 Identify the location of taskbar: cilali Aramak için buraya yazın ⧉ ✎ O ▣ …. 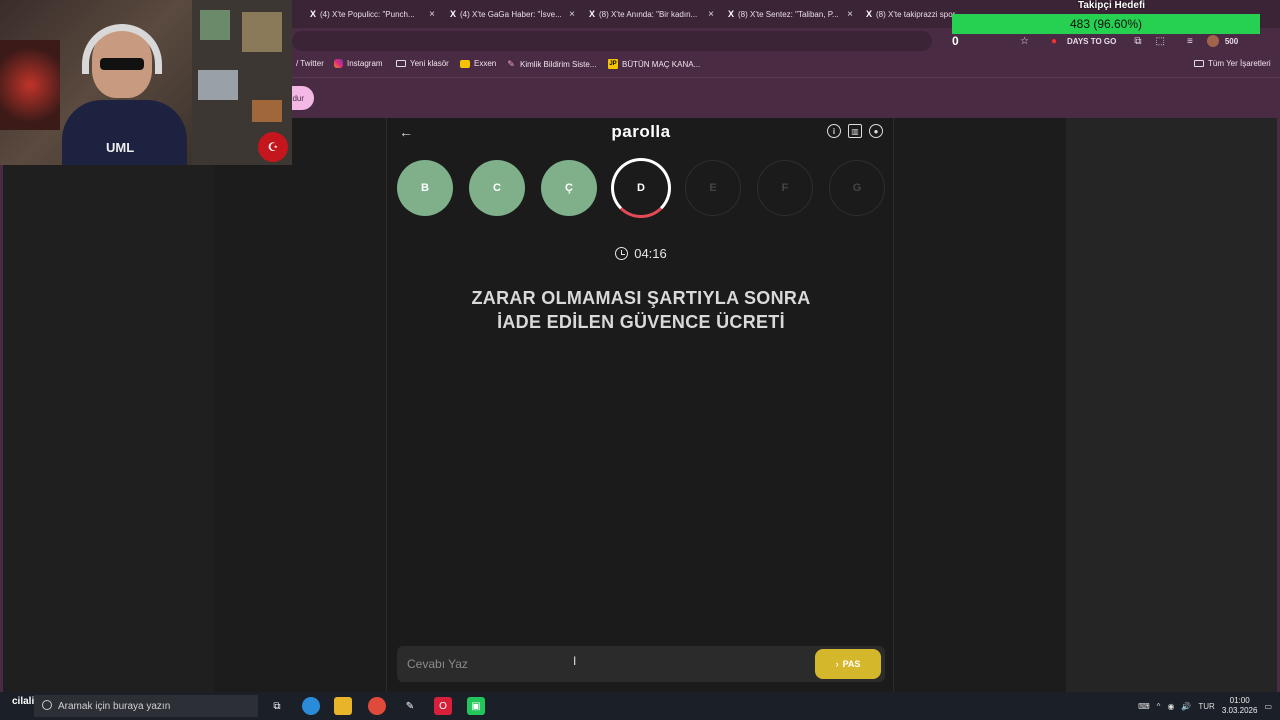
(640, 706).